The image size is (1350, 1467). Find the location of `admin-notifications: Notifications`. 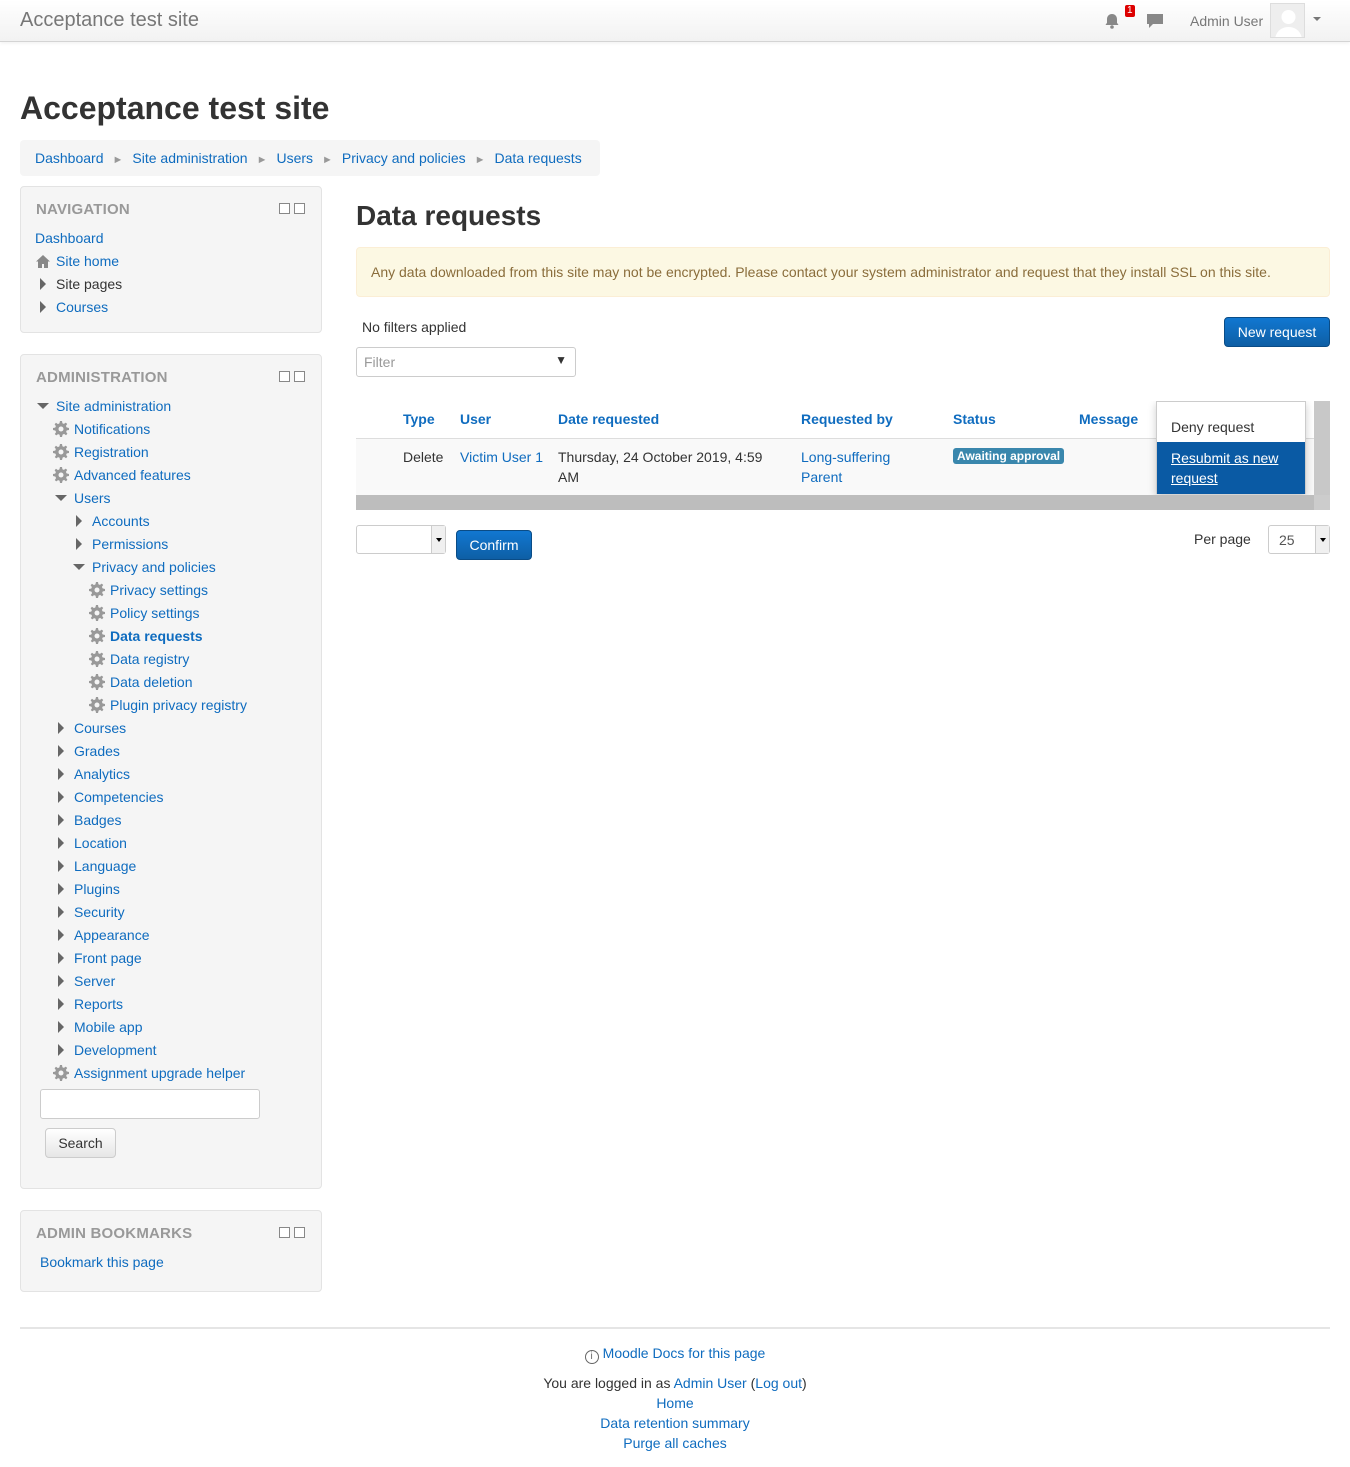

admin-notifications: Notifications is located at coordinates (101, 429).